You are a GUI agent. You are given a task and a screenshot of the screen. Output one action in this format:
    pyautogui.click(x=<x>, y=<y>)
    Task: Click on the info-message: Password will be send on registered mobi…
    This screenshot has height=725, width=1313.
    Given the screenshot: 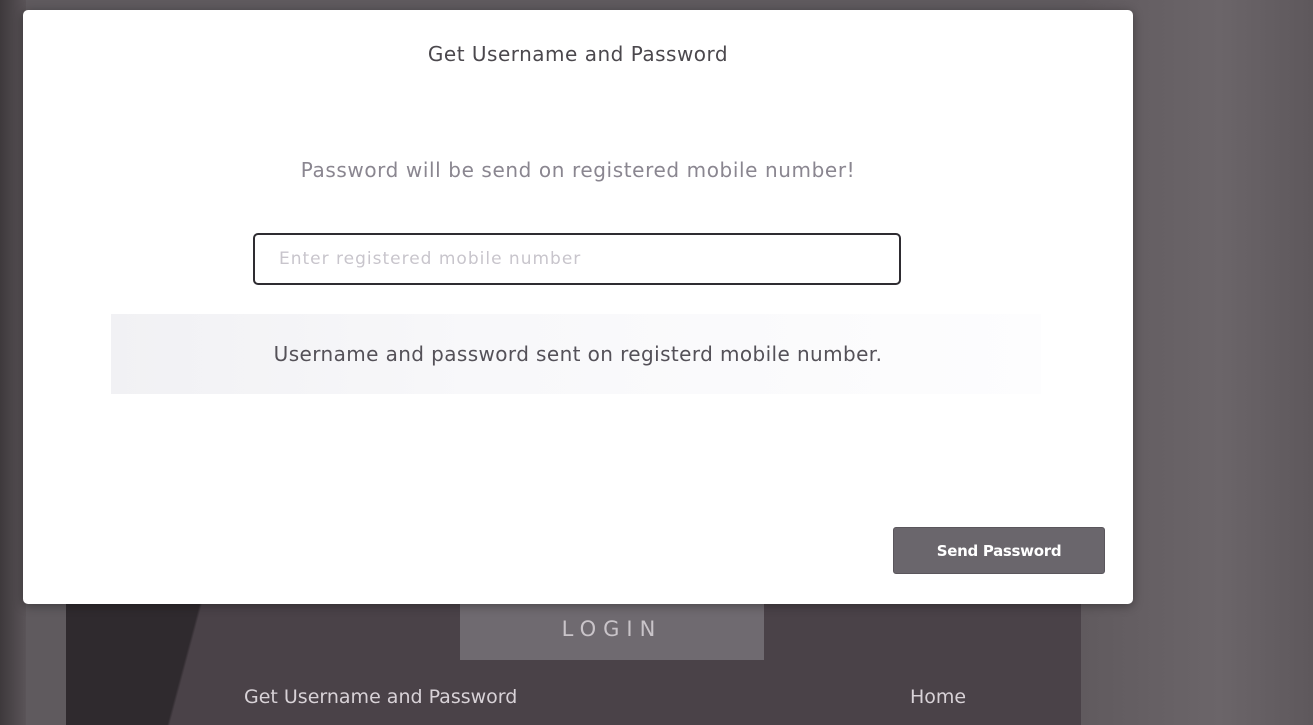 What is the action you would take?
    pyautogui.click(x=578, y=170)
    